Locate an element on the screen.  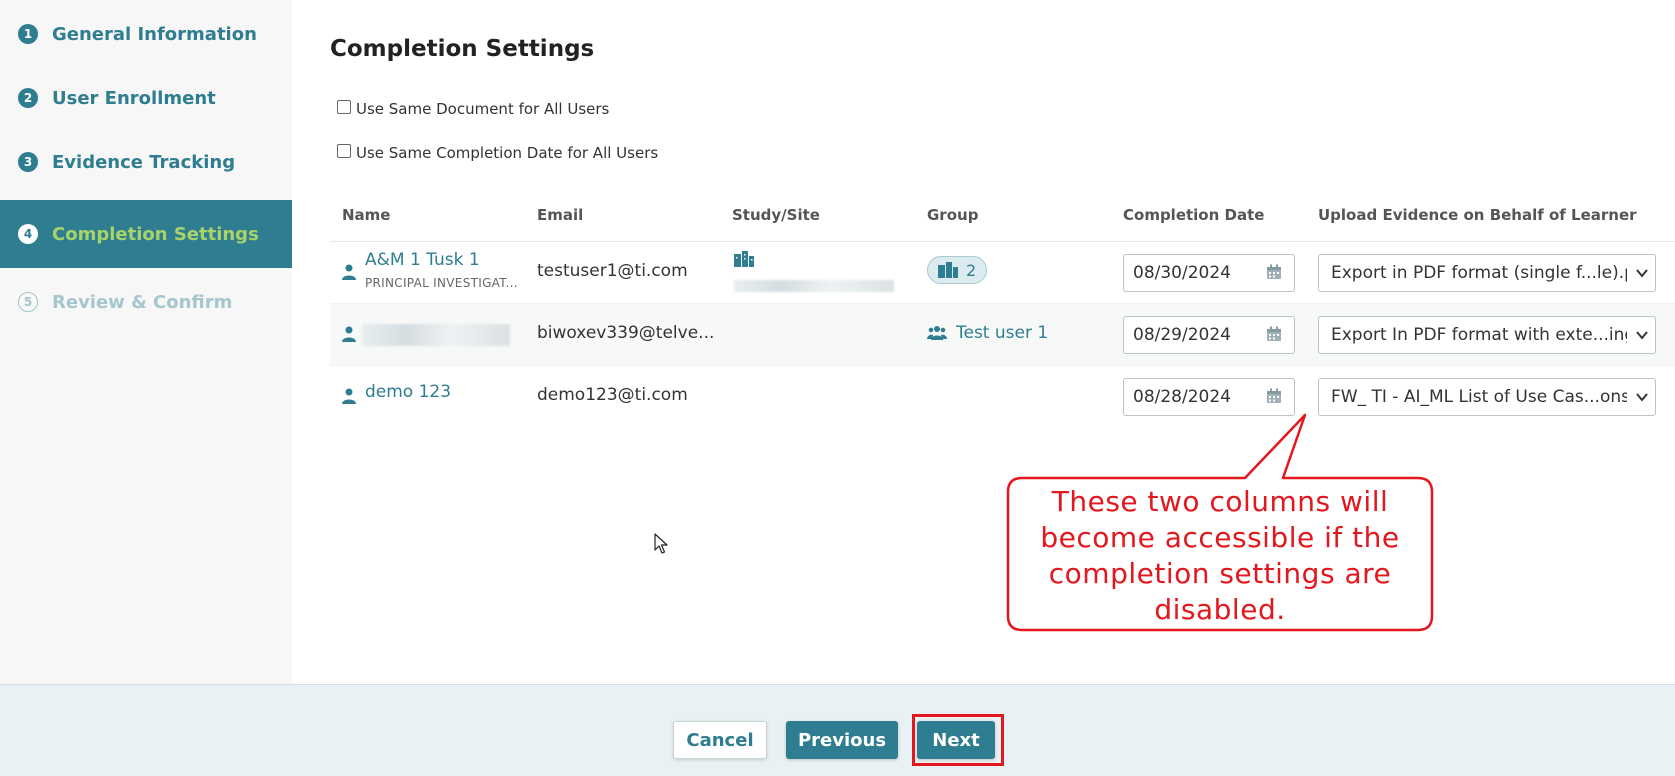
same-completion-date-checkbox: Use Same Completion Date for All Users is located at coordinates (497, 153).